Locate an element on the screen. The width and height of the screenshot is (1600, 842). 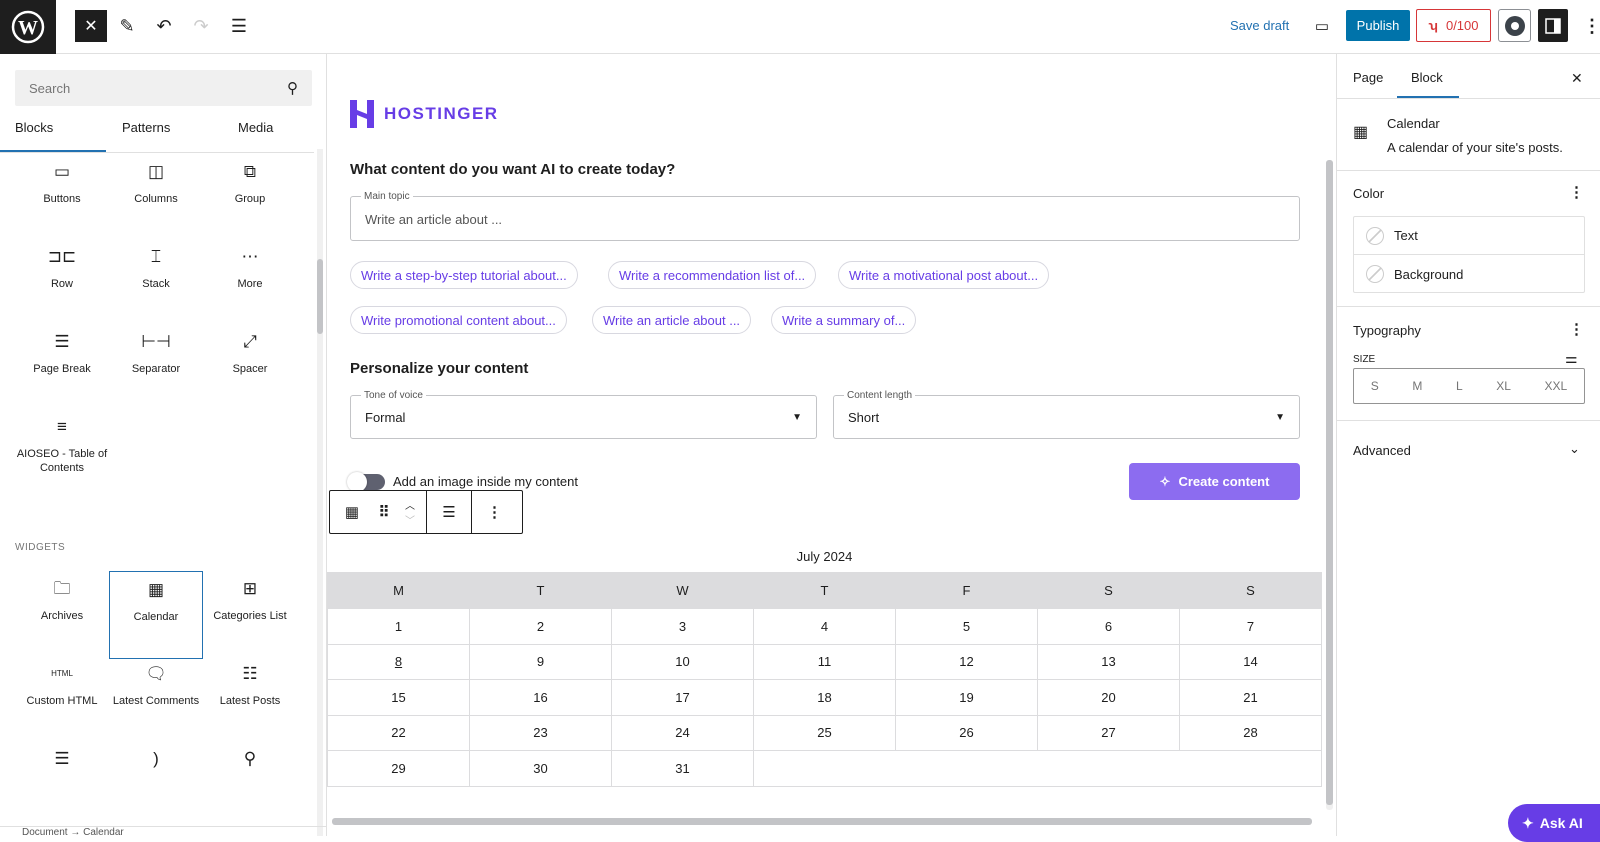
typography-options-button: ⋮ is located at coordinates (1576, 329).